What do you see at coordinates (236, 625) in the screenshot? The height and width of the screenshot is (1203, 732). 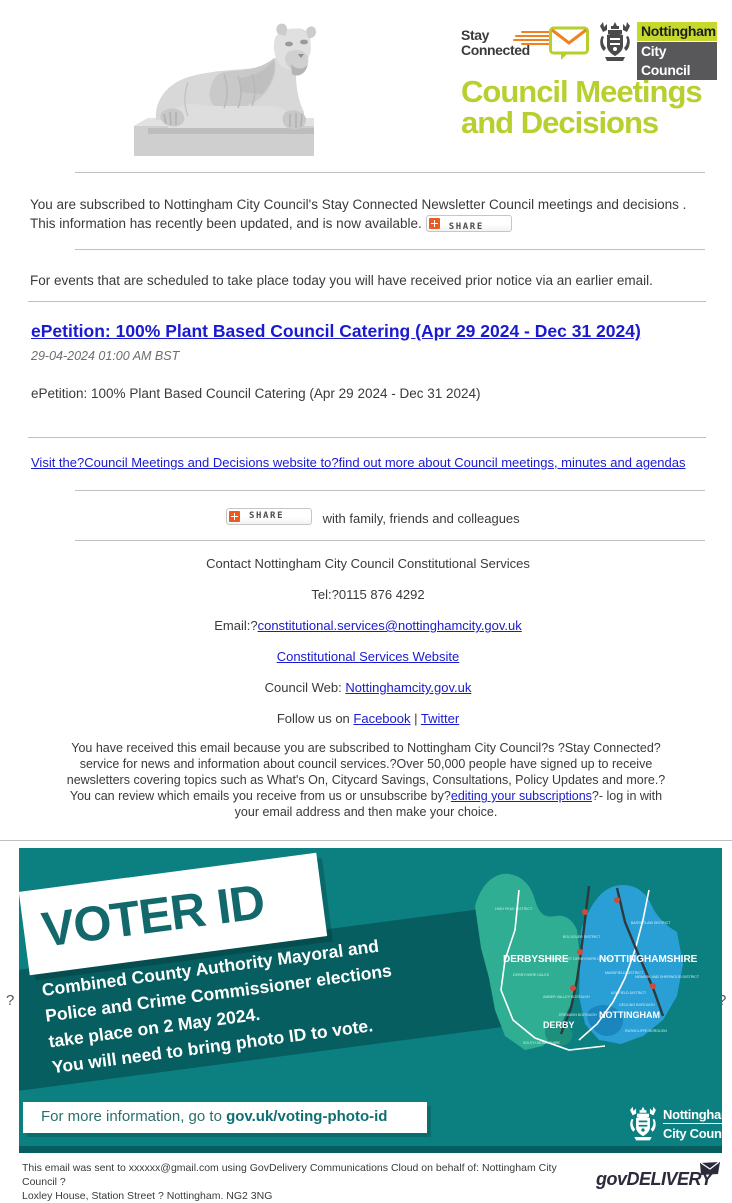 I see `contact-email-prefix: Email:?` at bounding box center [236, 625].